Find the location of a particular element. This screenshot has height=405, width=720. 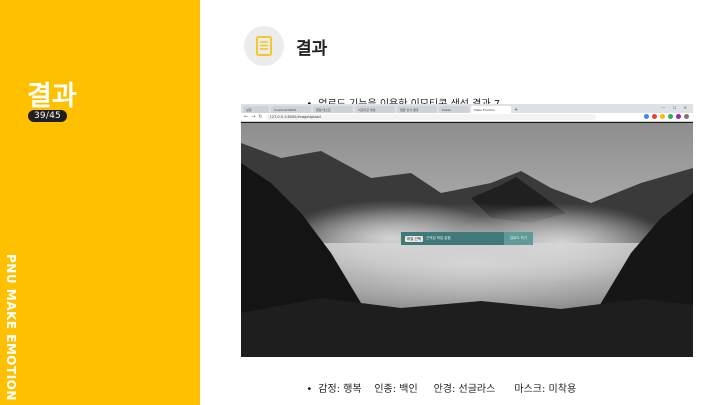

browser-tab: 웹캠 테스트 is located at coordinates (333, 109).